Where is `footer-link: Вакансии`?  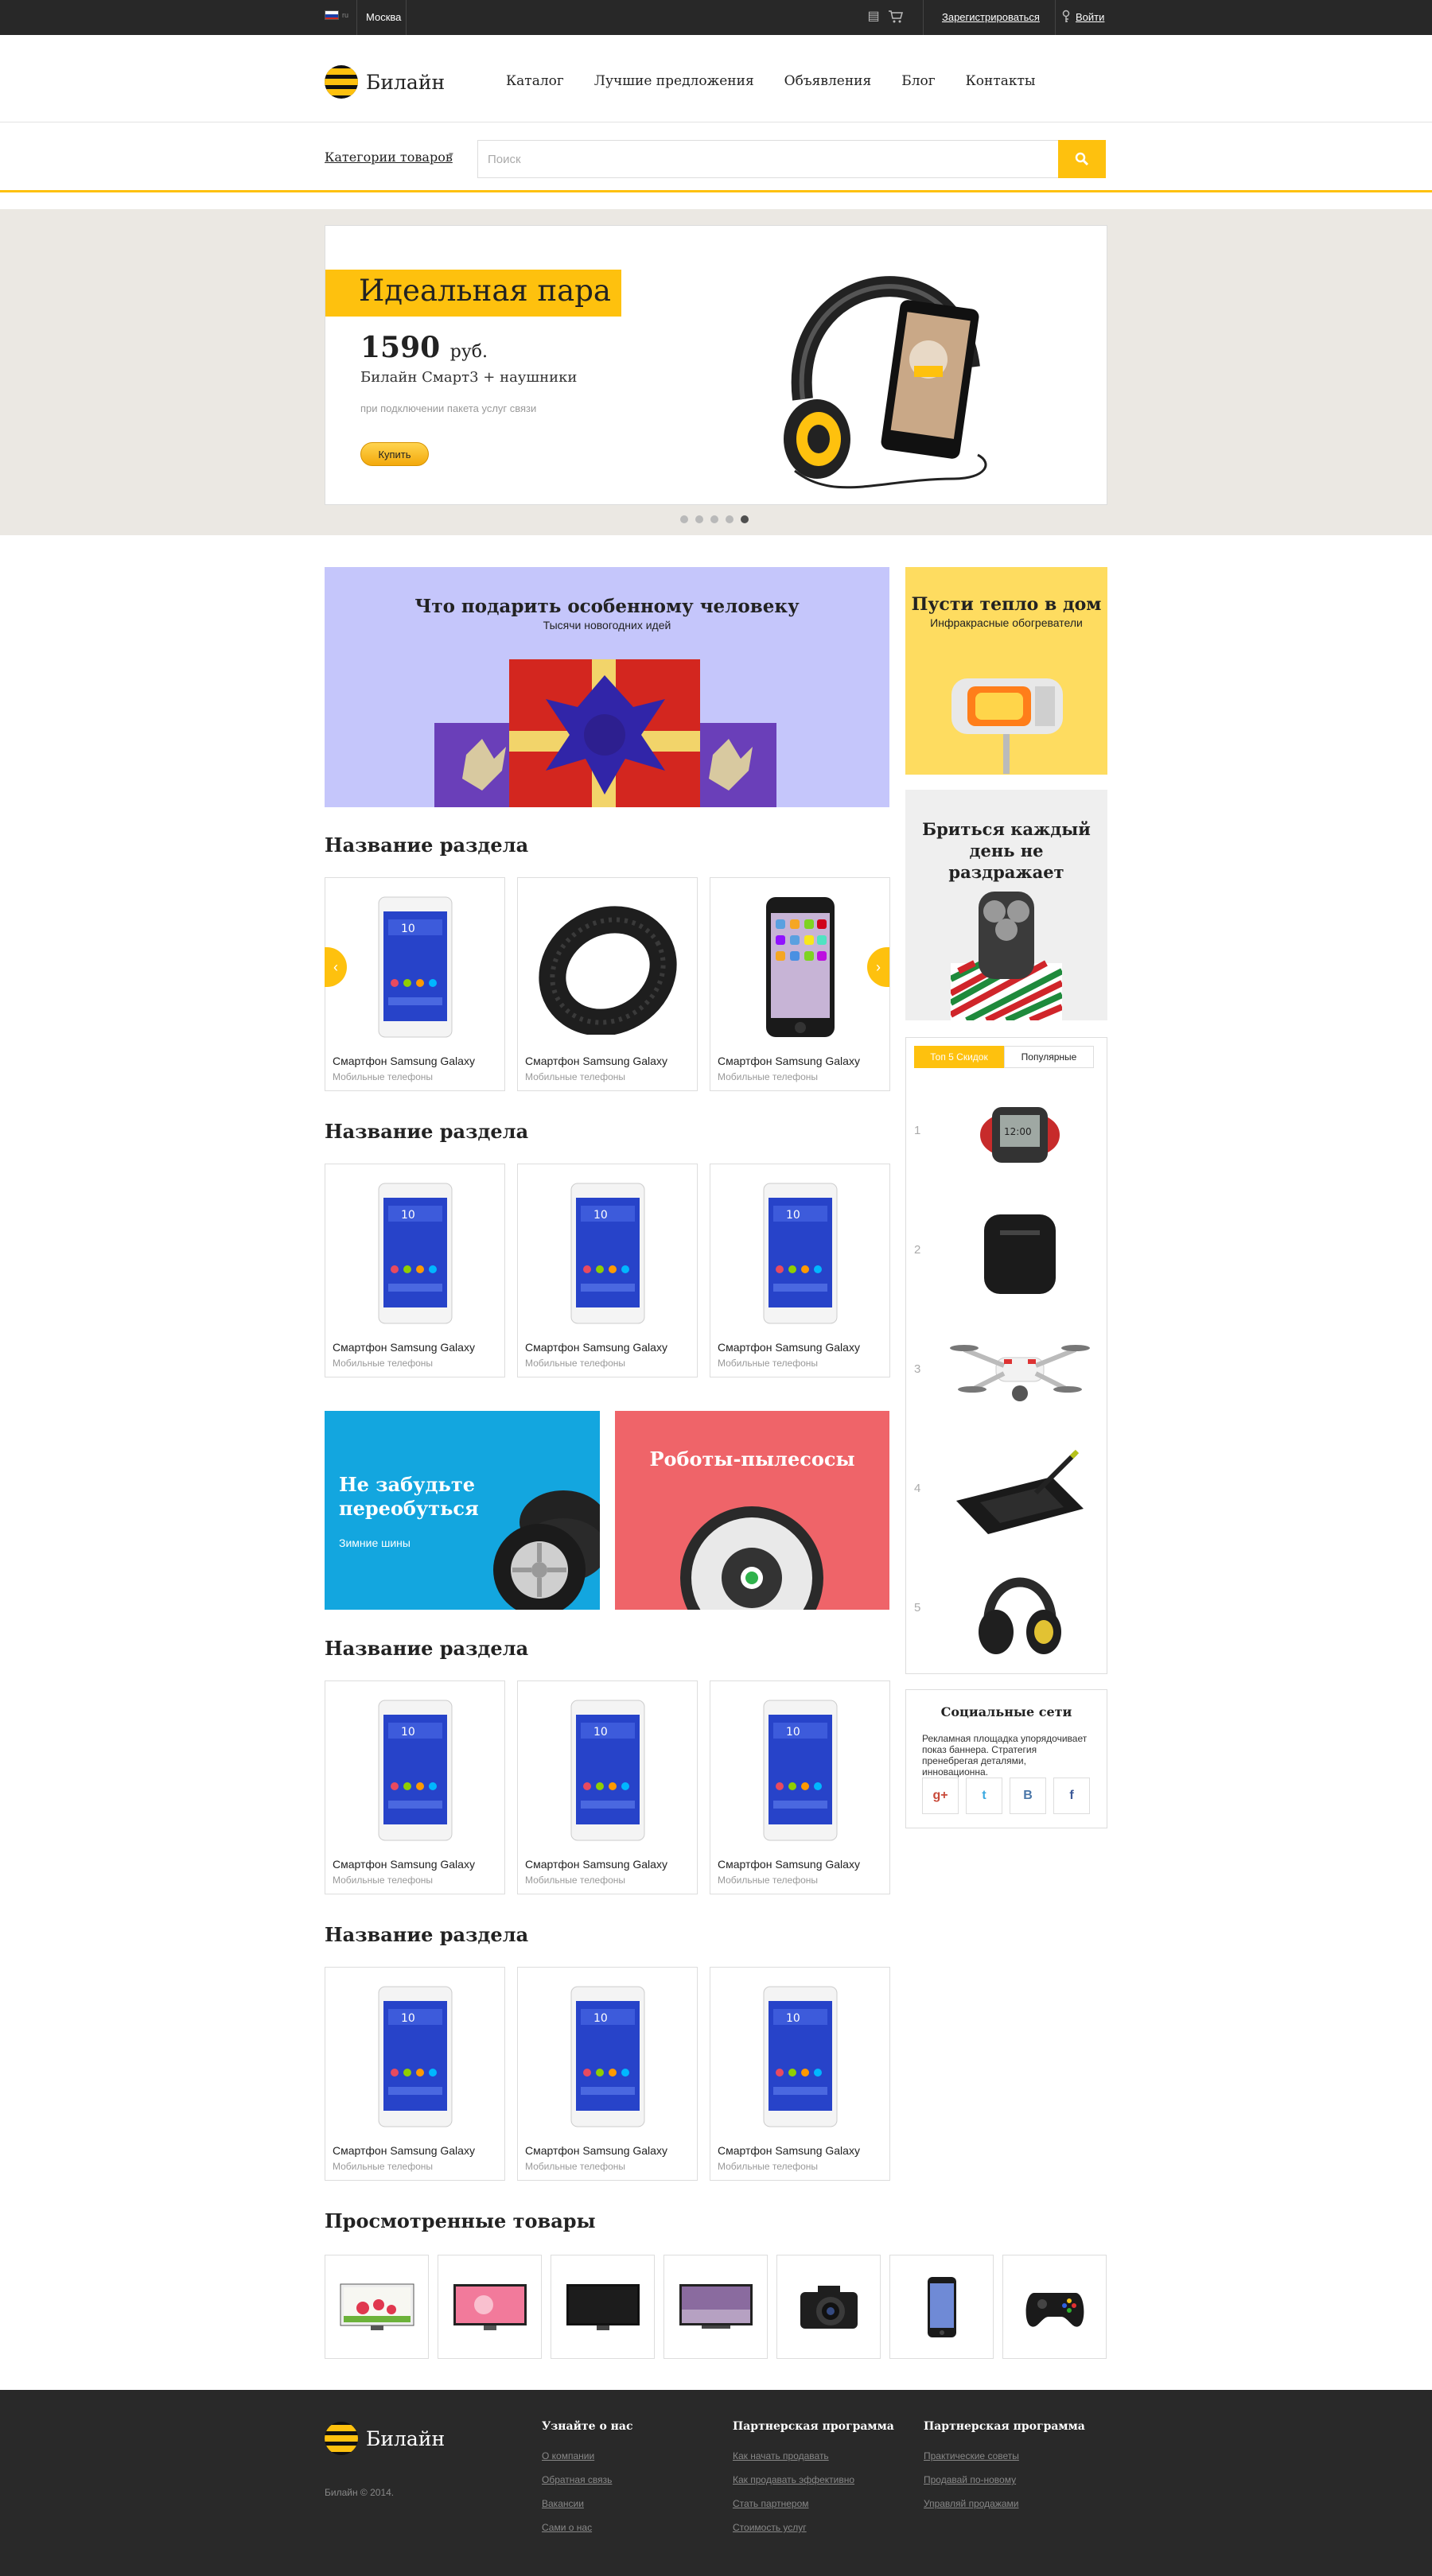
footer-link: Вакансии is located at coordinates (587, 2503).